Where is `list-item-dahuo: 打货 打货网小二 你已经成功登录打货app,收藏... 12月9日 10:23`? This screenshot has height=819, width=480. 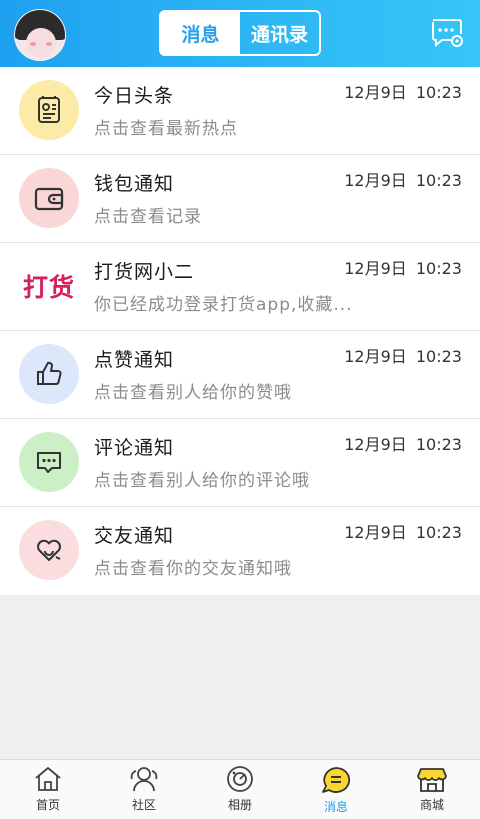 list-item-dahuo: 打货 打货网小二 你已经成功登录打货app,收藏... 12月9日 10:23 is located at coordinates (240, 287).